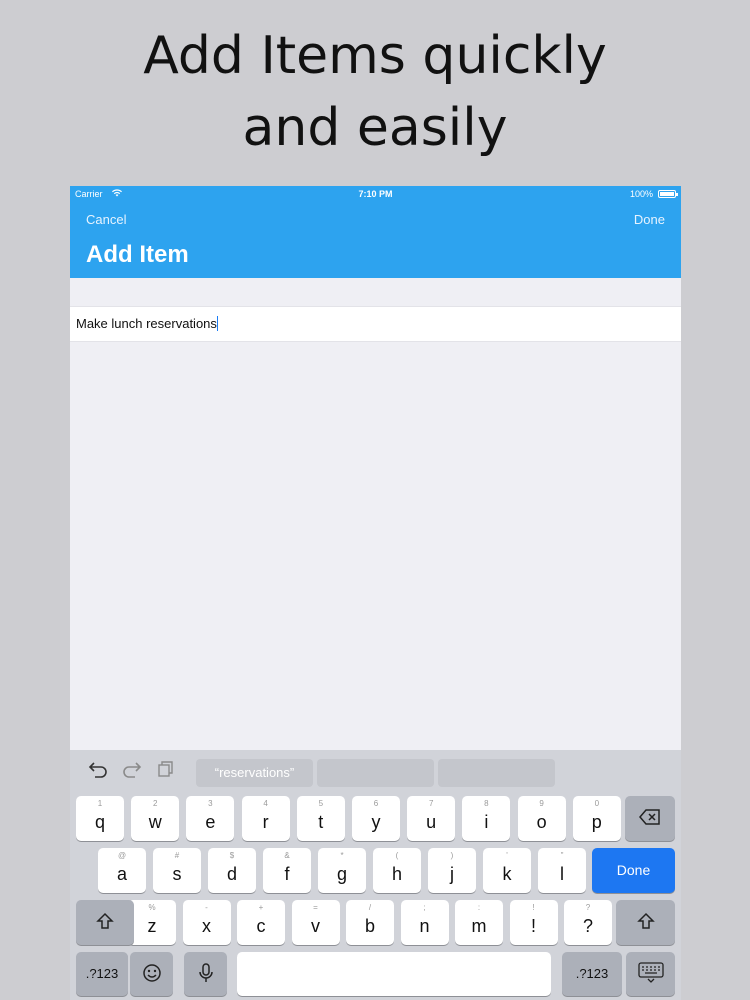 Image resolution: width=750 pixels, height=1000 pixels. I want to click on key-row2-8: " l, so click(562, 870).